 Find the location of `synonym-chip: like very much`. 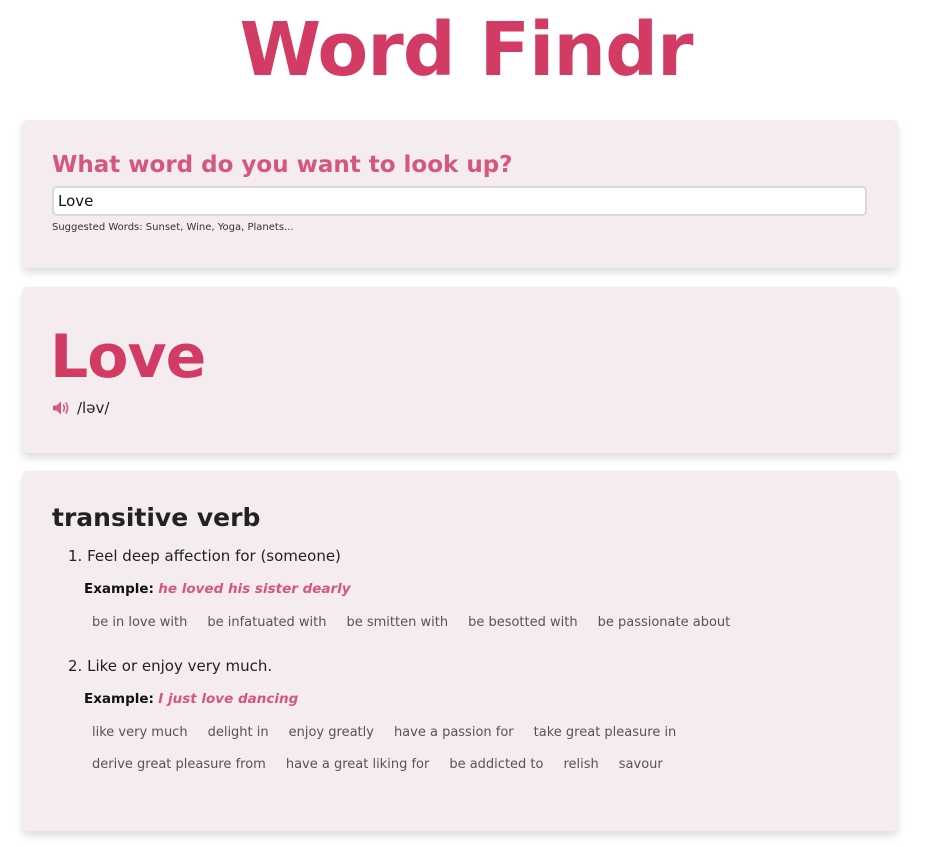

synonym-chip: like very much is located at coordinates (140, 733).